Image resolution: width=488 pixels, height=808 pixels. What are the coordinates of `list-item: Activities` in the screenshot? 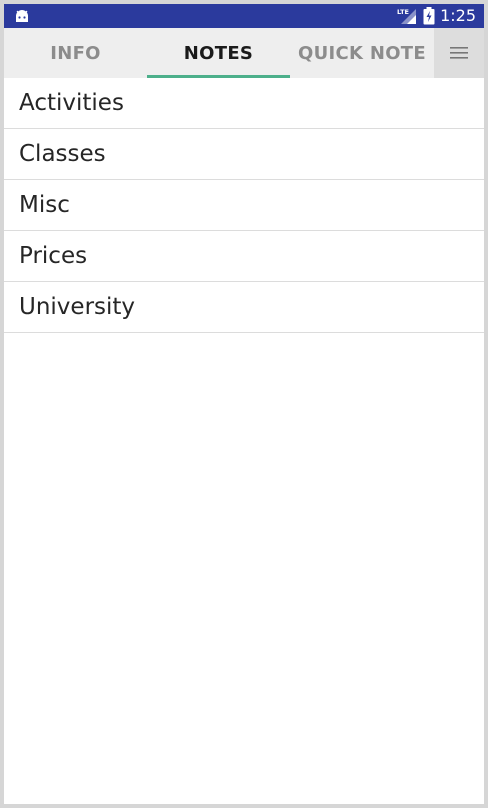 It's located at (244, 103).